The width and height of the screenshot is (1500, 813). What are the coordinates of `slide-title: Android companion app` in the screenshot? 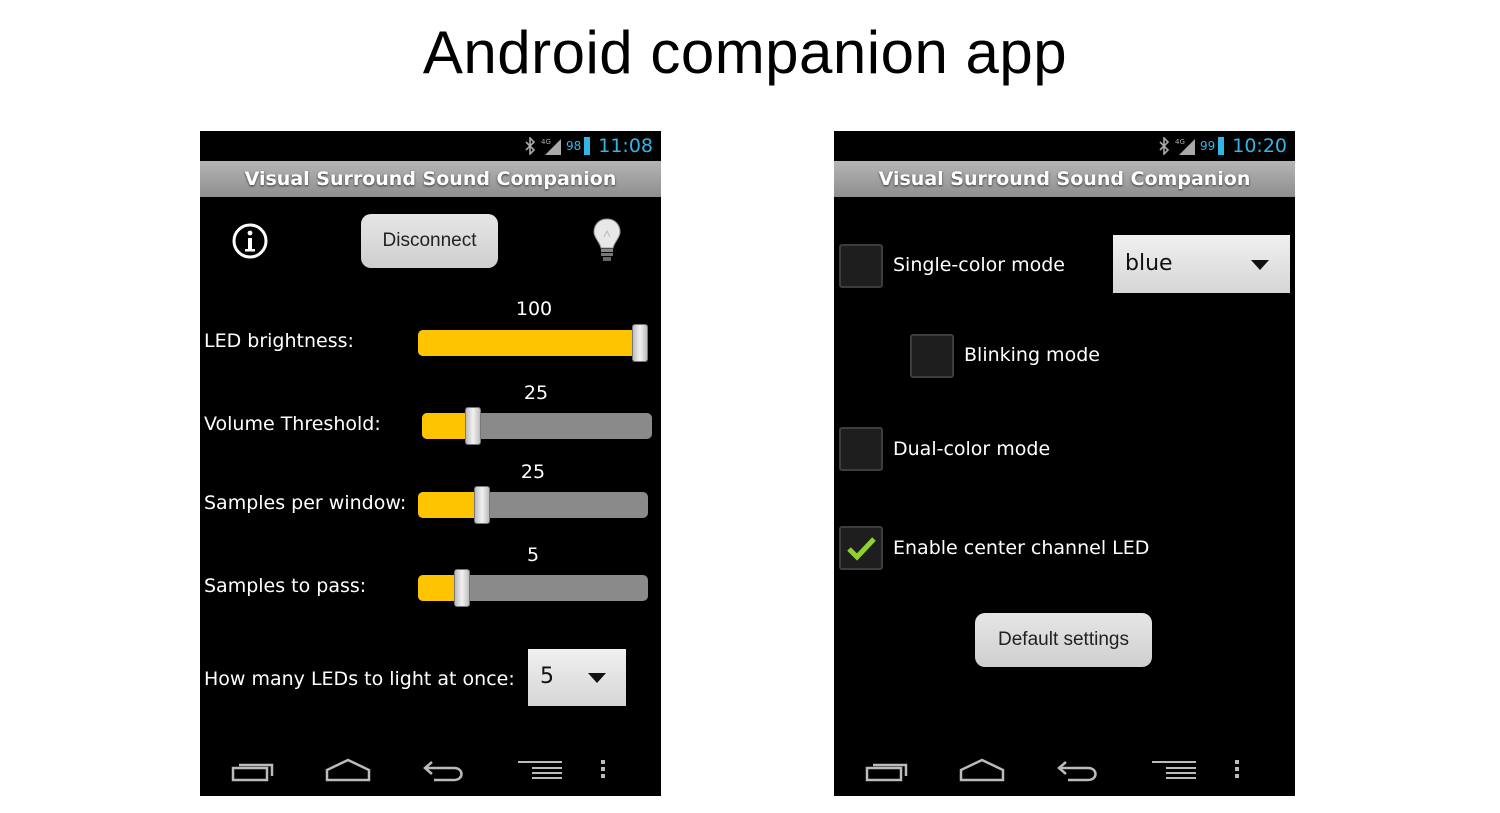 It's located at (745, 52).